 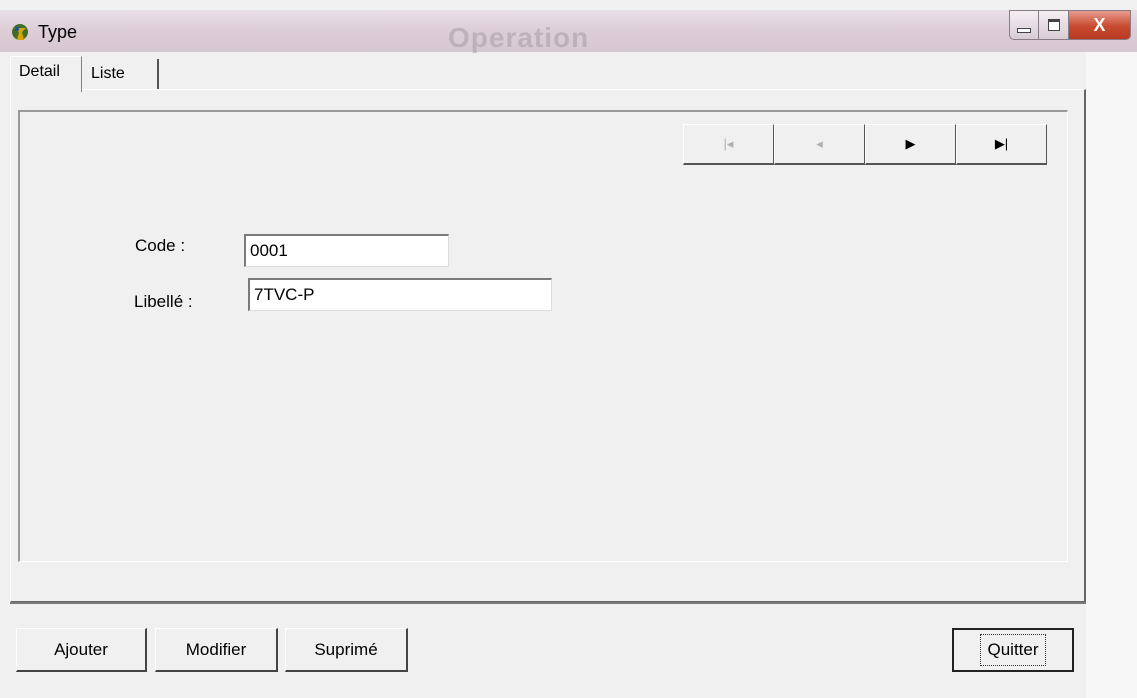 I want to click on prior-record-icon: ◂, so click(x=819, y=143).